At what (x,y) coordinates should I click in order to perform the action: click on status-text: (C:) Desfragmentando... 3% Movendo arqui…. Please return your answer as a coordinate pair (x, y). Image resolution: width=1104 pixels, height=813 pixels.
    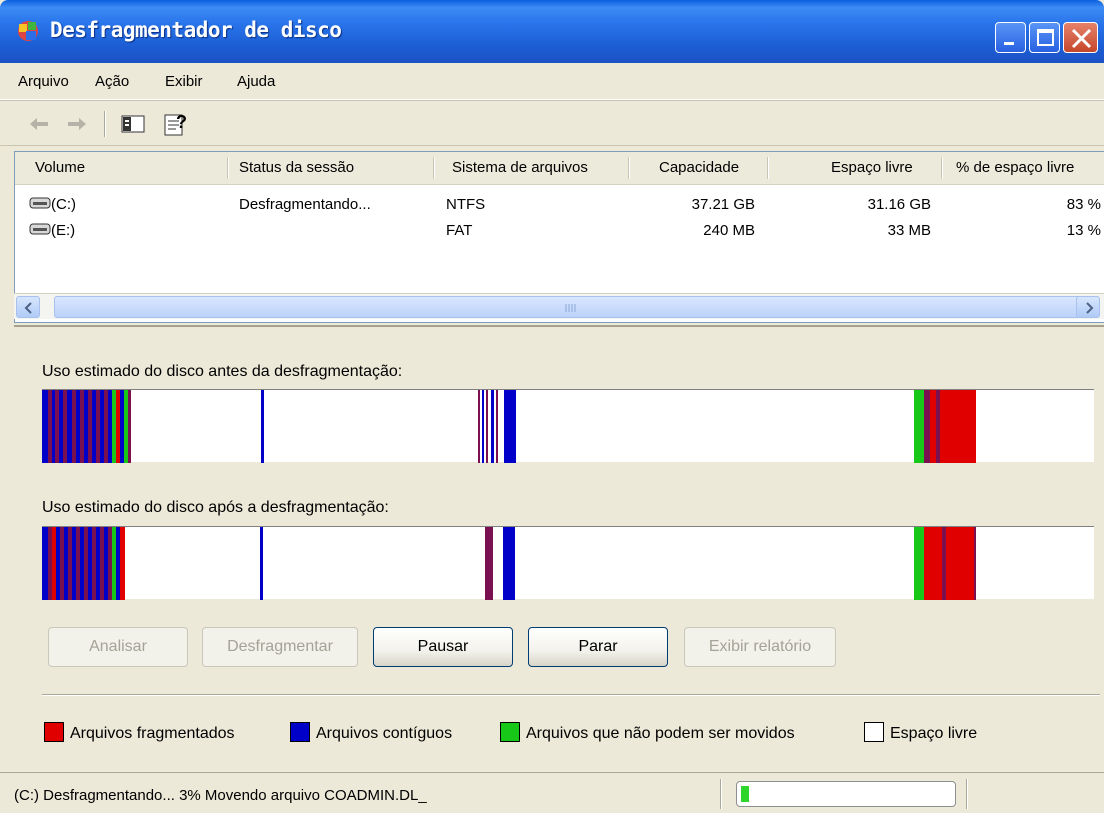
    Looking at the image, I should click on (220, 795).